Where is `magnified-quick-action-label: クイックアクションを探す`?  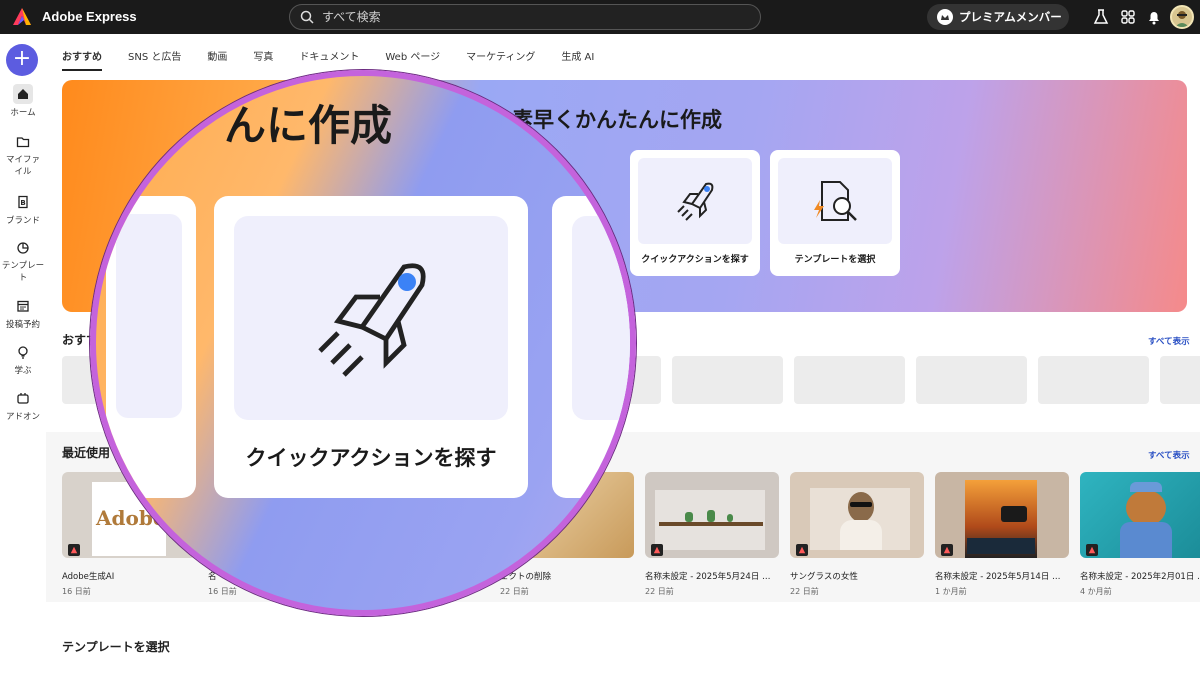
magnified-quick-action-label: クイックアクションを探す is located at coordinates (371, 458).